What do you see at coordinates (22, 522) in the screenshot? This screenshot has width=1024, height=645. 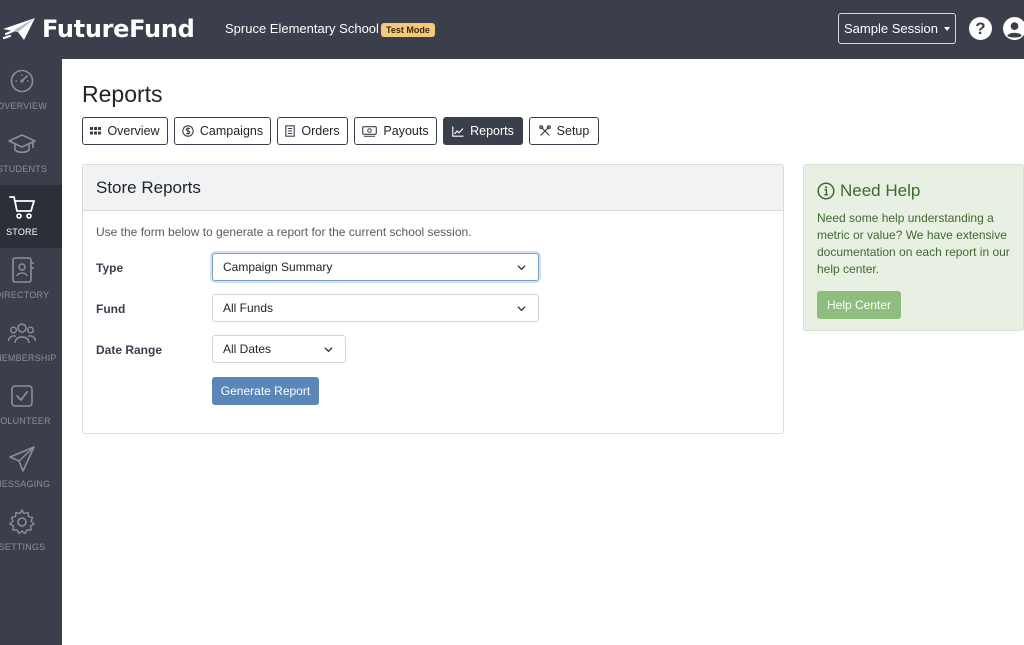 I see `gear-icon` at bounding box center [22, 522].